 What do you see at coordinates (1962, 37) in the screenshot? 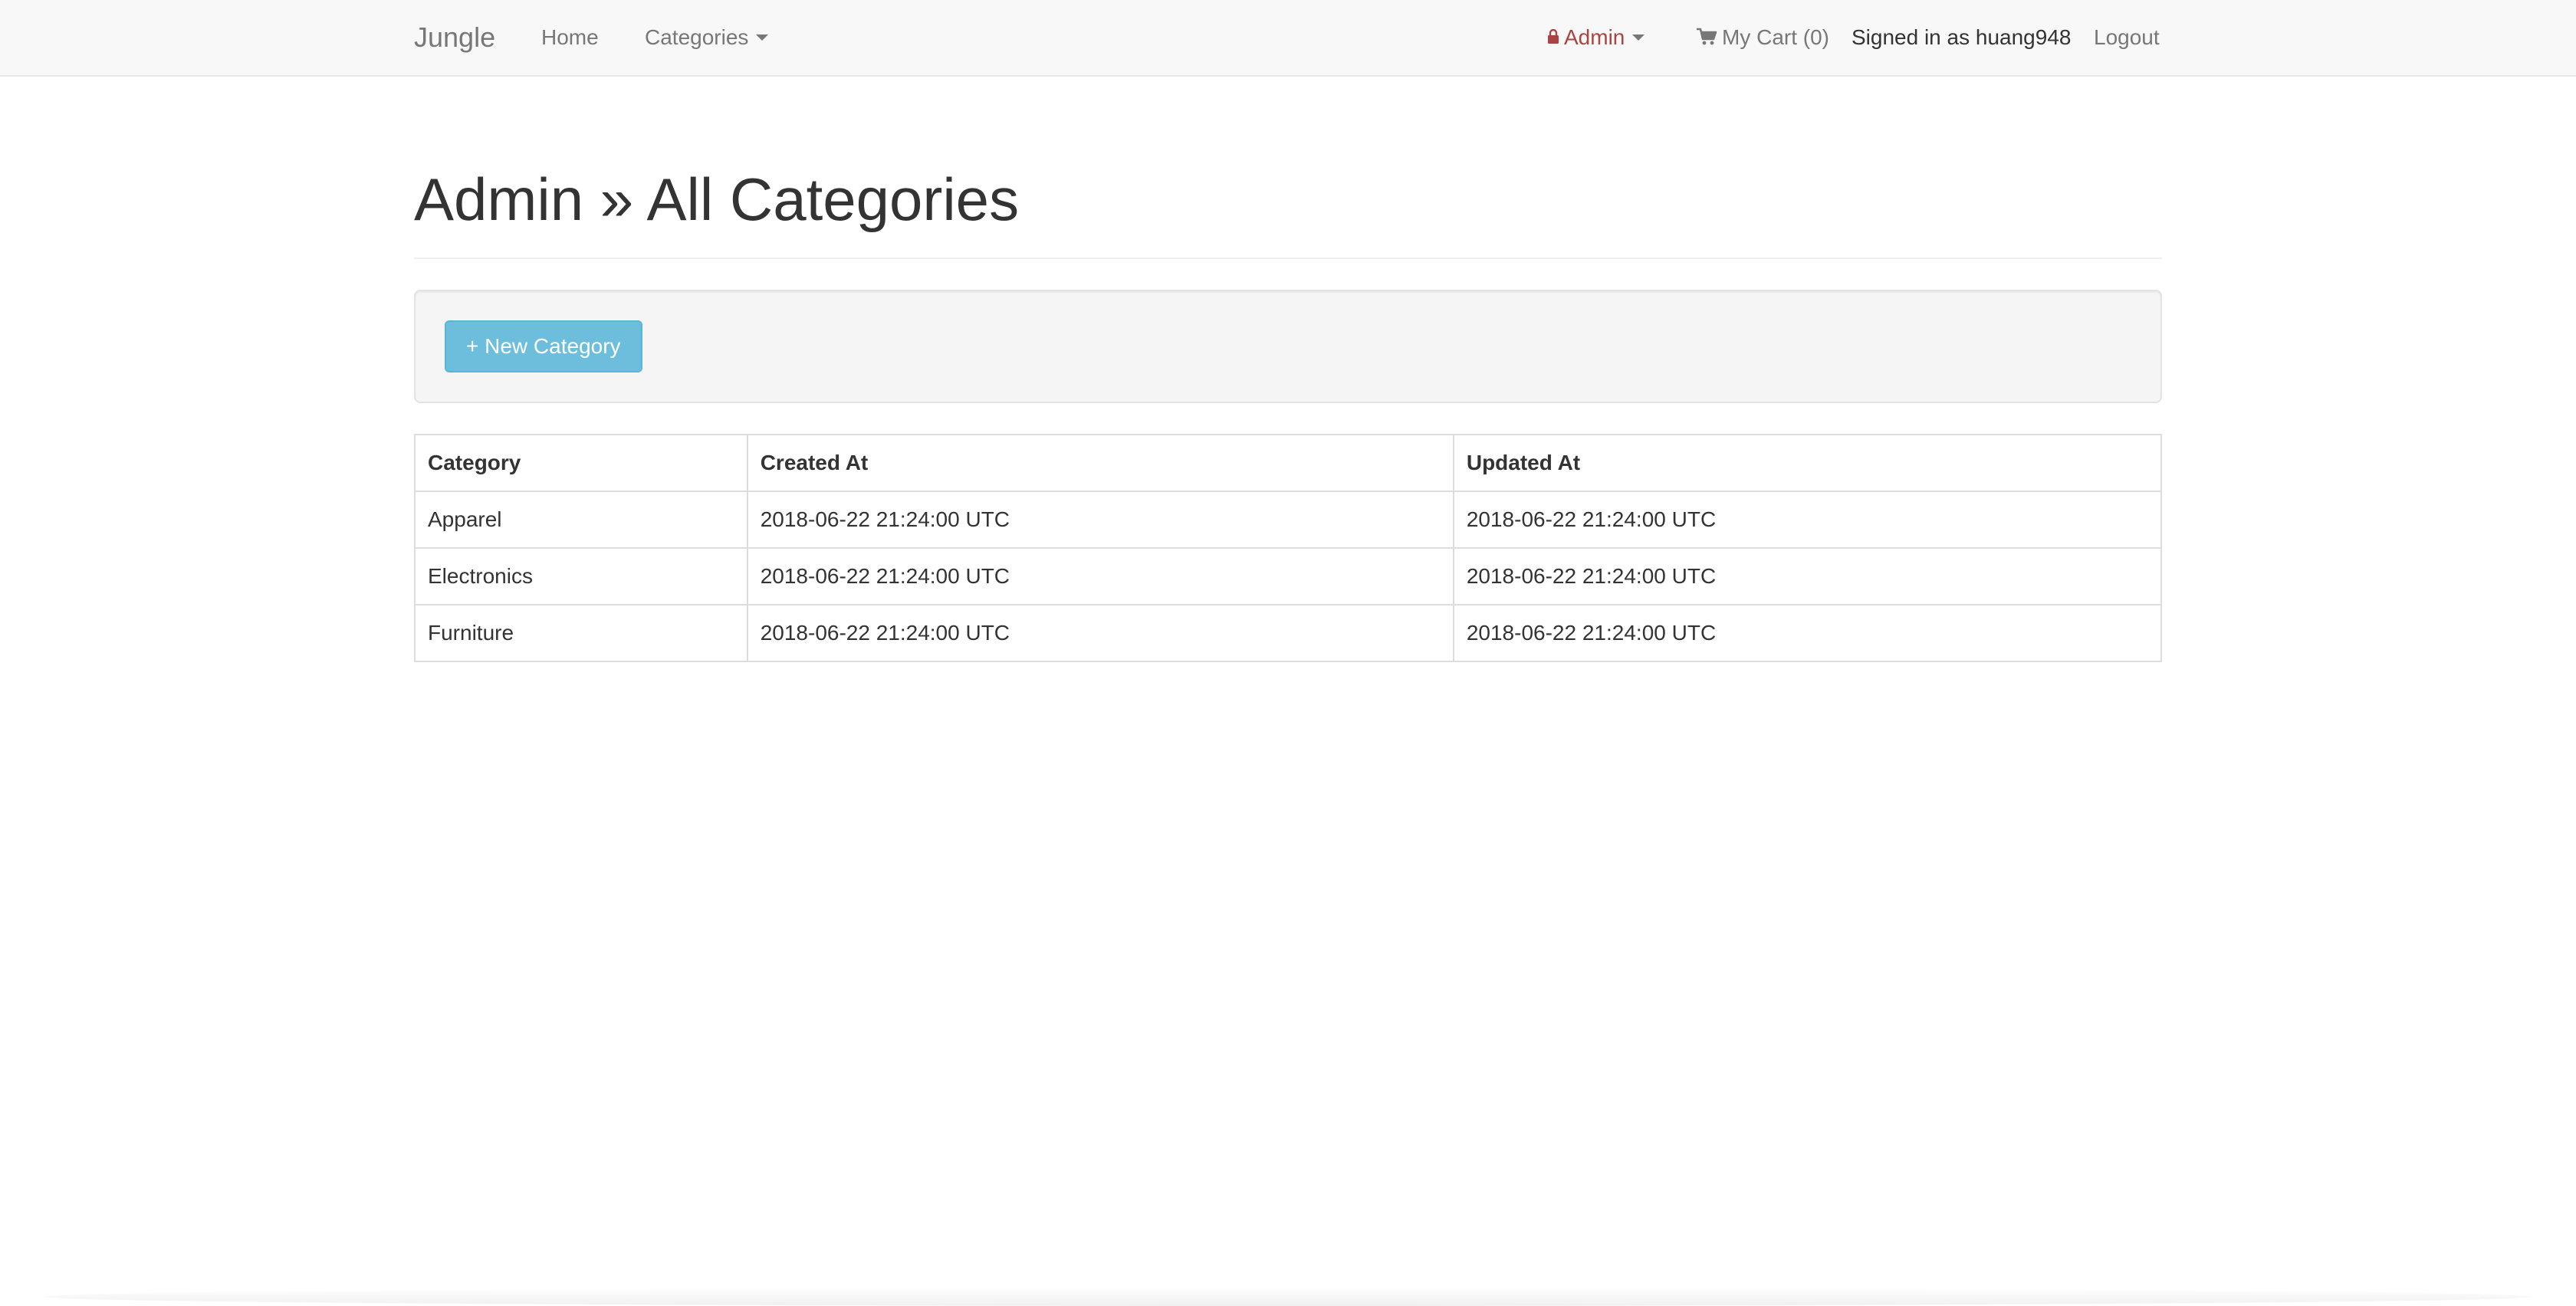
I see `signed-in-text: Signed in as huang948` at bounding box center [1962, 37].